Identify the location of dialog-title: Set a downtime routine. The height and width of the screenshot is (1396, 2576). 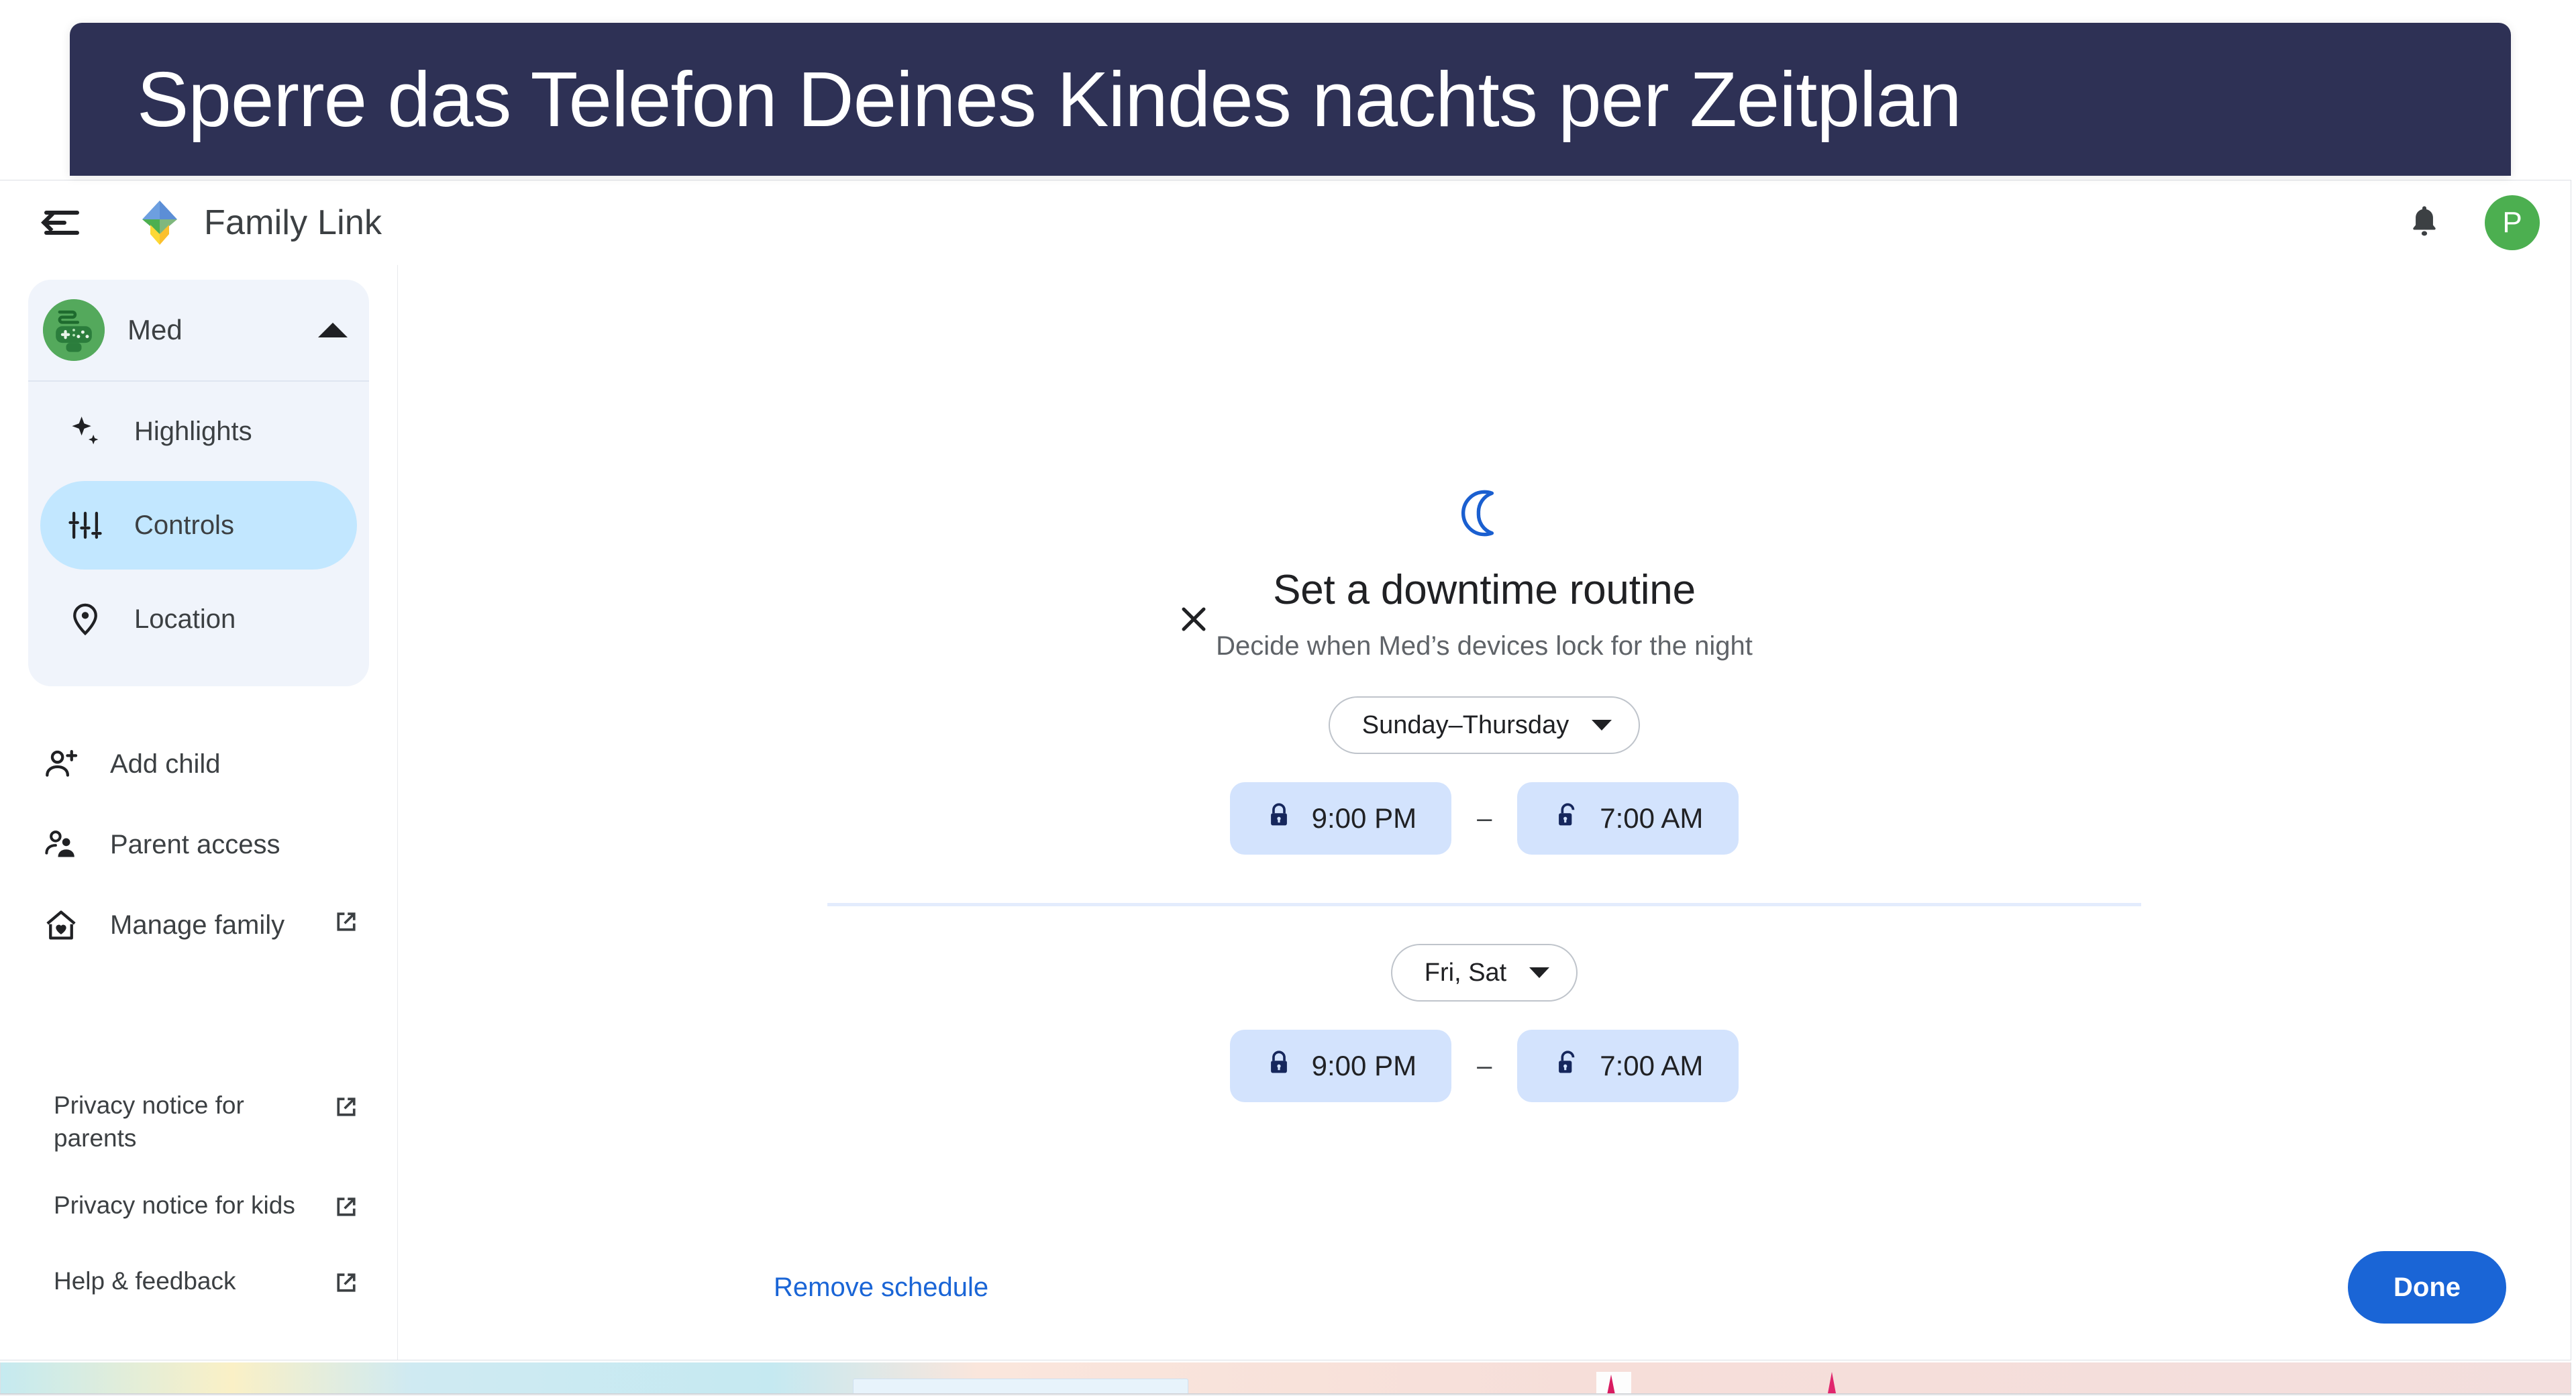
(1484, 590).